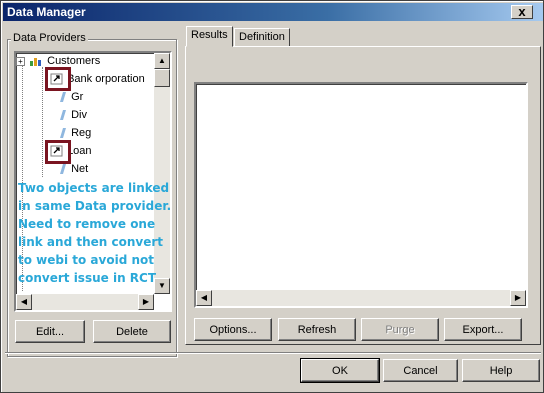  Describe the element at coordinates (273, 353) in the screenshot. I see `footer-separator` at that location.